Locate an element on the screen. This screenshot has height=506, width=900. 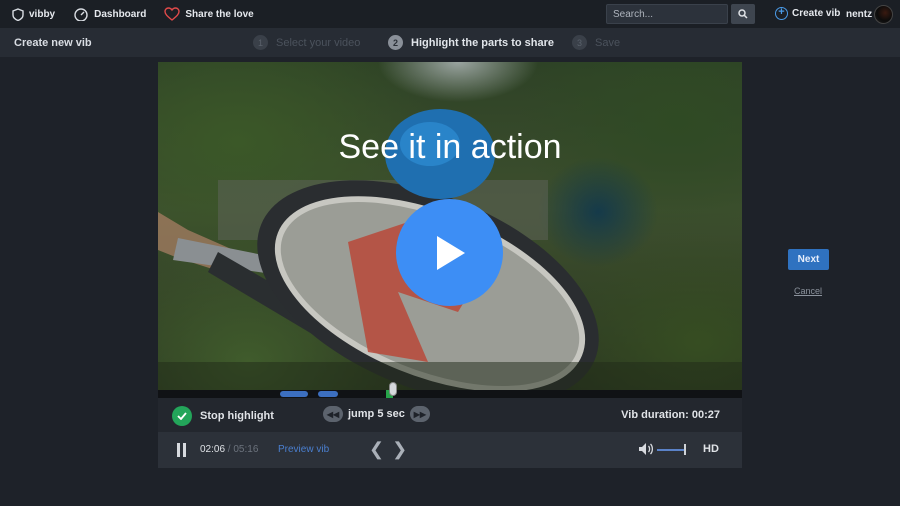
volume-knob is located at coordinates (685, 449).